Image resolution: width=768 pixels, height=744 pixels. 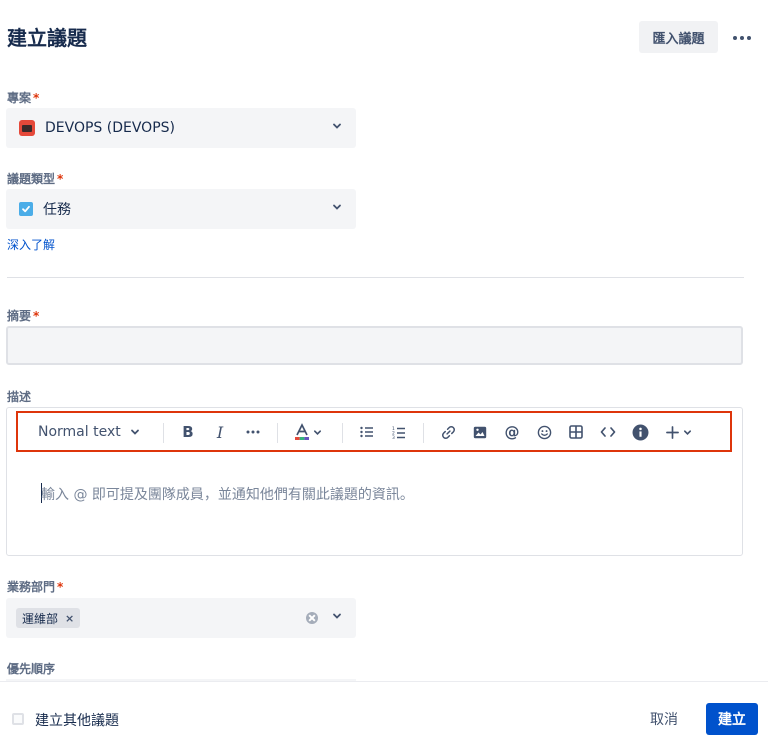 What do you see at coordinates (608, 432) in the screenshot?
I see `code-icon` at bounding box center [608, 432].